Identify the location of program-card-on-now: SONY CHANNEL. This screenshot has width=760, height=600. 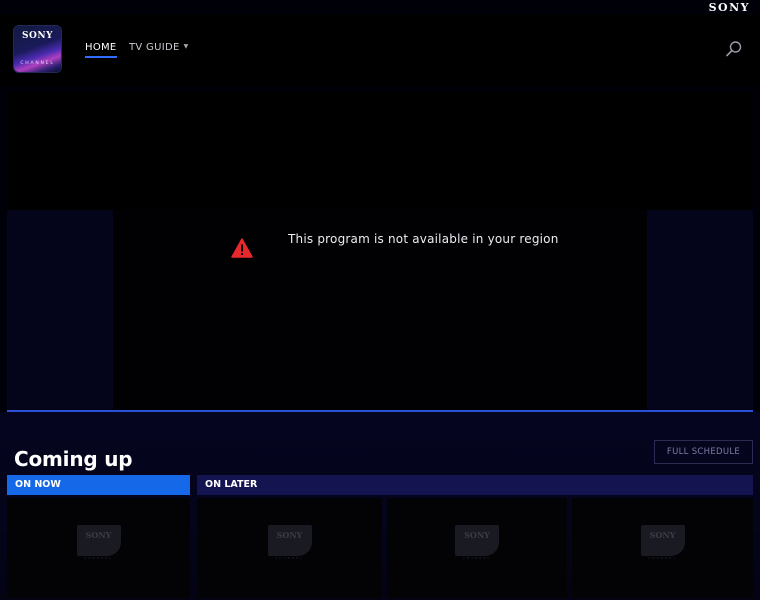
(98, 548).